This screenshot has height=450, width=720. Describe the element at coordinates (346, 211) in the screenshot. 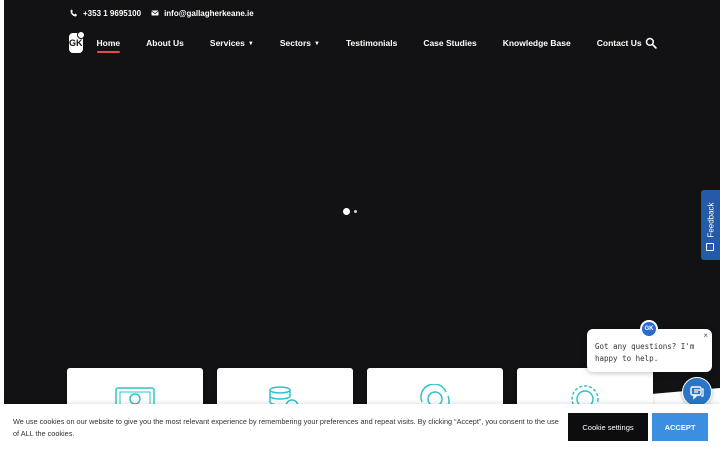

I see `slider-dot-active` at that location.